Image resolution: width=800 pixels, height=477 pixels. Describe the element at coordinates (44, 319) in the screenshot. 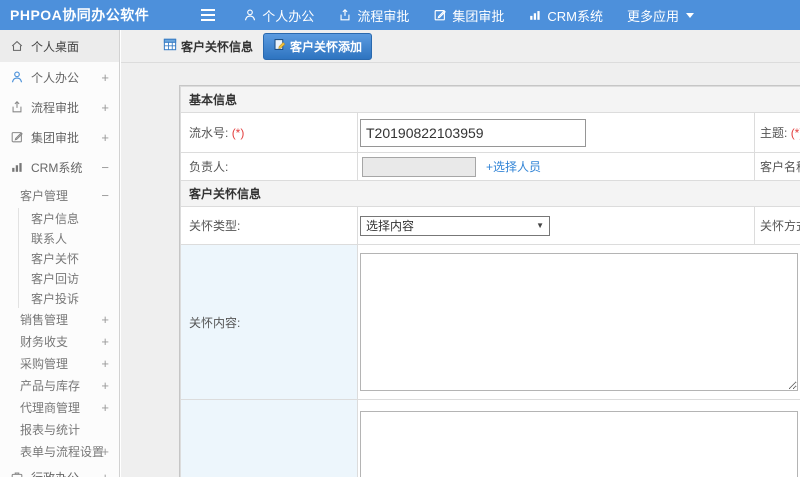

I see `sidebar-item-label: 销售管理` at that location.